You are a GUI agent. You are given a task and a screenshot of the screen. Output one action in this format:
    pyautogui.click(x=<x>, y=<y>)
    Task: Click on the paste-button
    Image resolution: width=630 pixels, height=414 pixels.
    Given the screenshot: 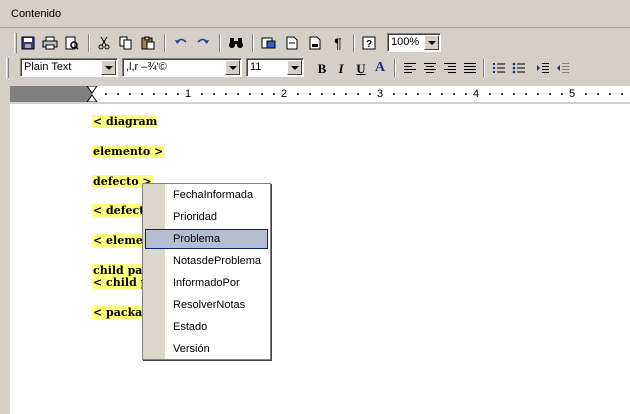 What is the action you would take?
    pyautogui.click(x=148, y=43)
    